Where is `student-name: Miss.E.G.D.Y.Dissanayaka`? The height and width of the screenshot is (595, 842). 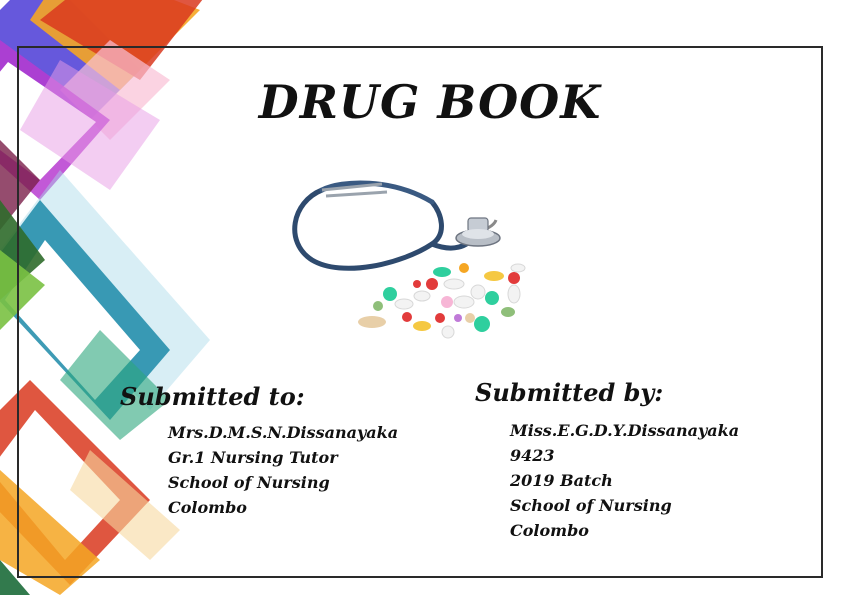 student-name: Miss.E.G.D.Y.Dissanayaka is located at coordinates (625, 430).